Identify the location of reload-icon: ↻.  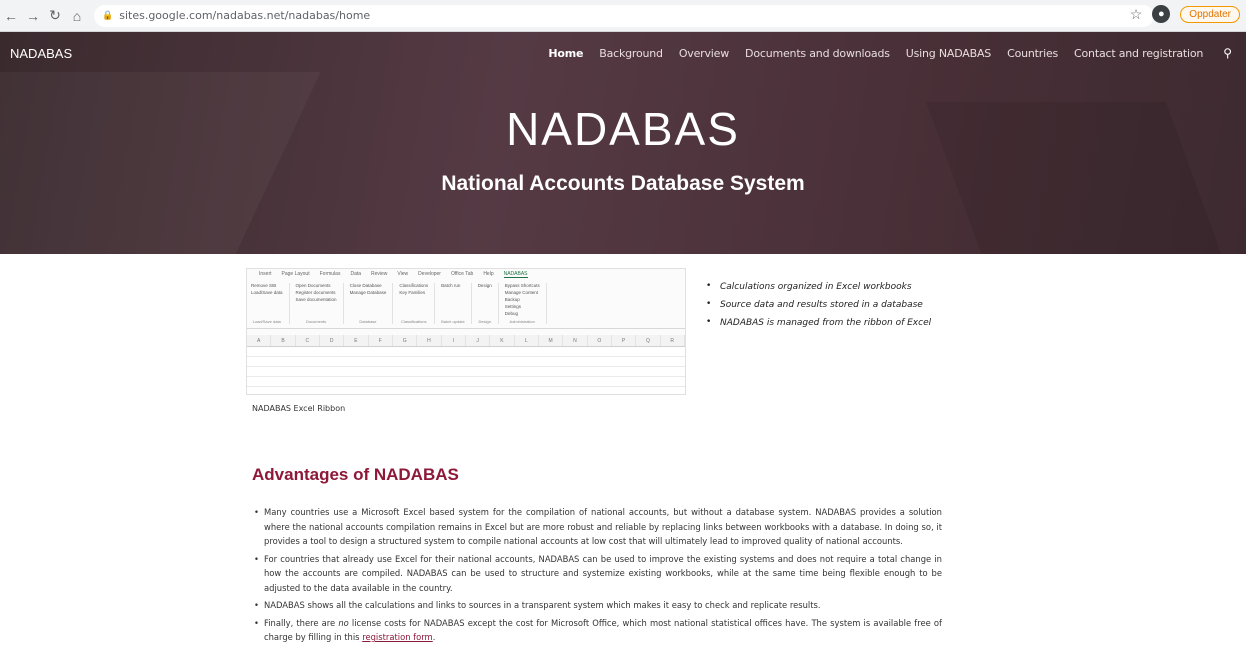
(55, 16).